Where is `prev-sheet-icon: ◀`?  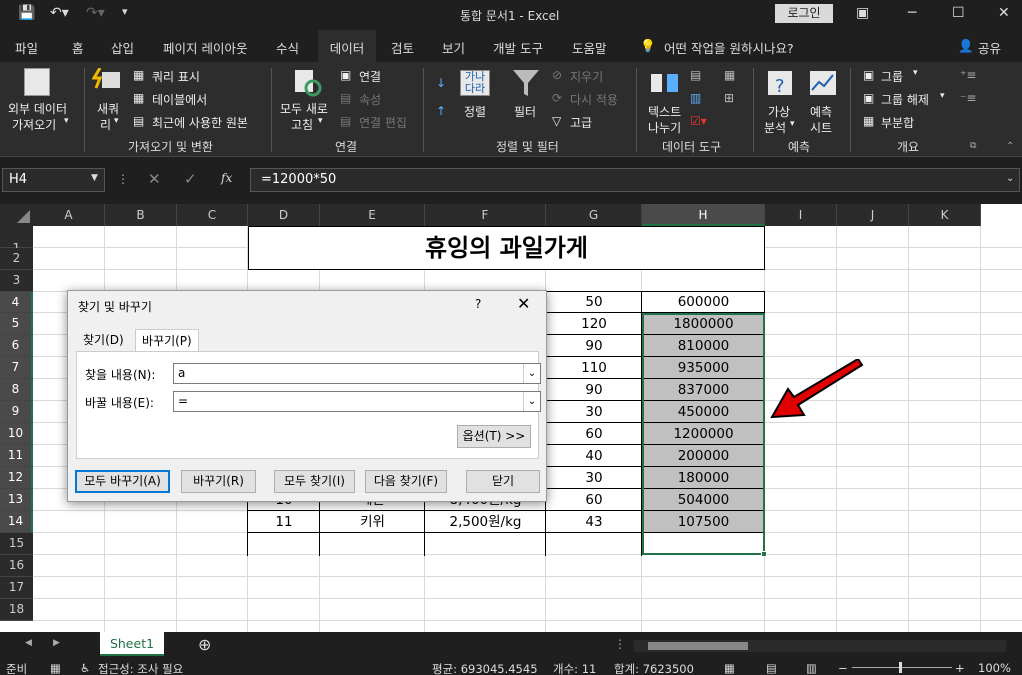 prev-sheet-icon: ◀ is located at coordinates (28, 643).